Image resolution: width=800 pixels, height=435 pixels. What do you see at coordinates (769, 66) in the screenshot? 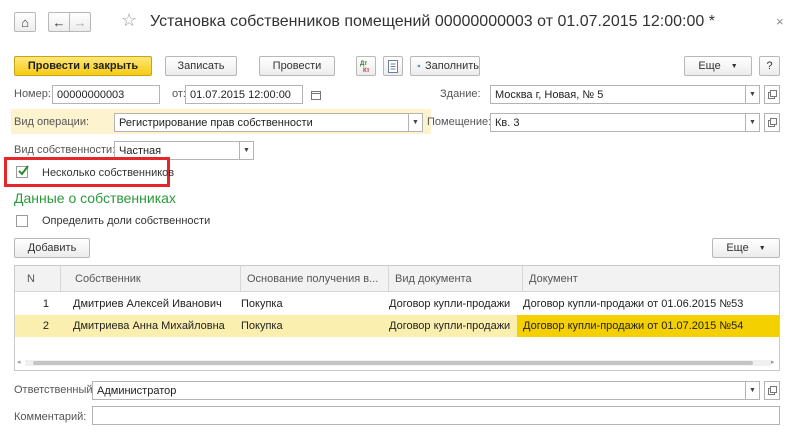
I see `help-button: ?` at bounding box center [769, 66].